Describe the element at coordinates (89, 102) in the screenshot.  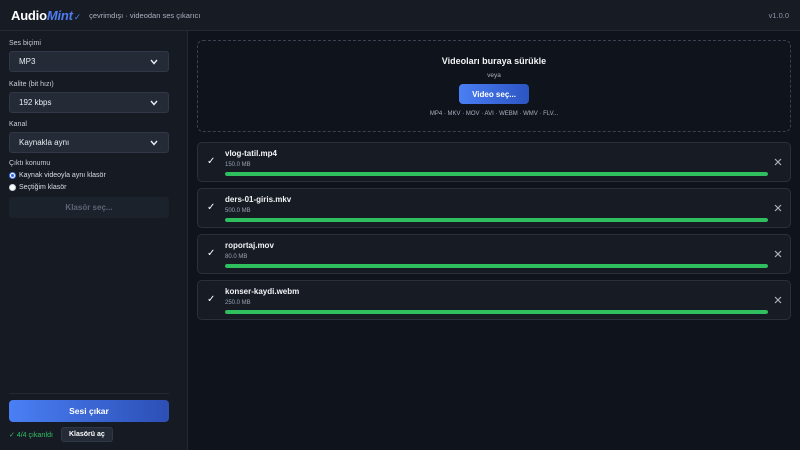
I see `quality-select: 192 kbps` at that location.